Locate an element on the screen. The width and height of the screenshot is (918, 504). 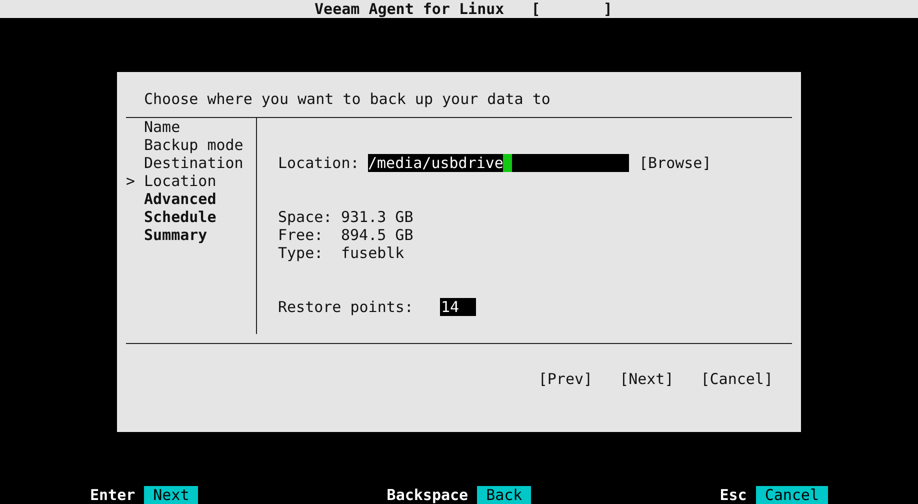
wizard-step: Backup mode is located at coordinates (191, 145).